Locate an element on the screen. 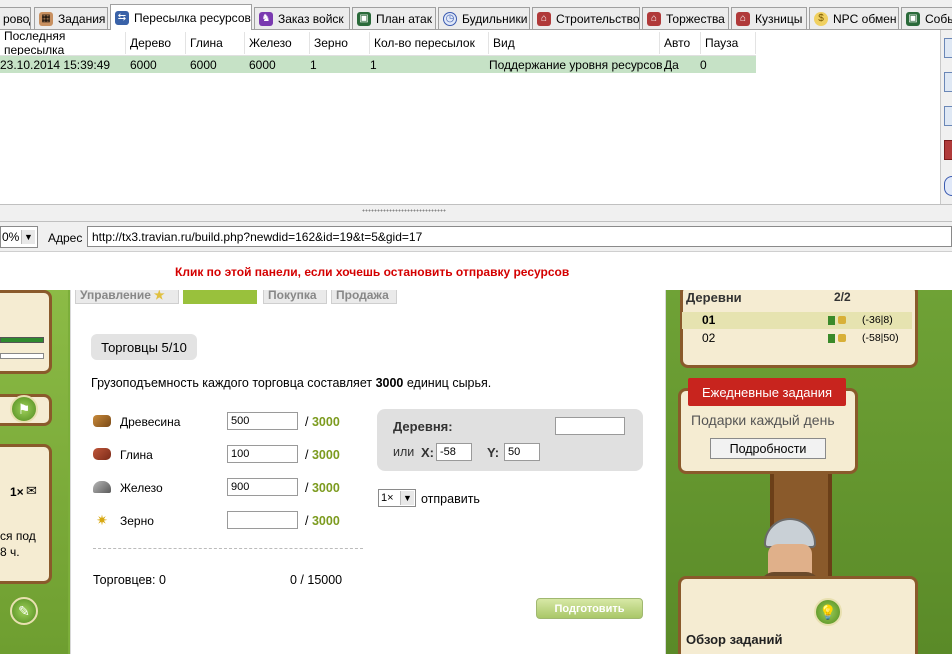 The image size is (952, 654). envelope-icon: ✉ is located at coordinates (31, 491).